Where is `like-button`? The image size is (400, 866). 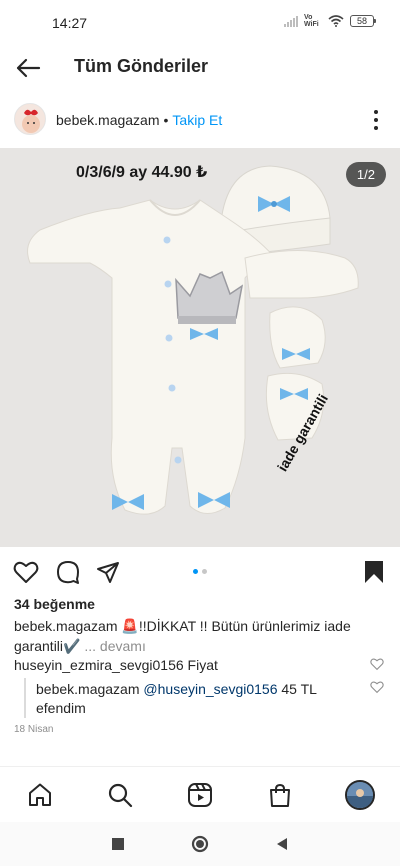
like-button is located at coordinates (26, 572).